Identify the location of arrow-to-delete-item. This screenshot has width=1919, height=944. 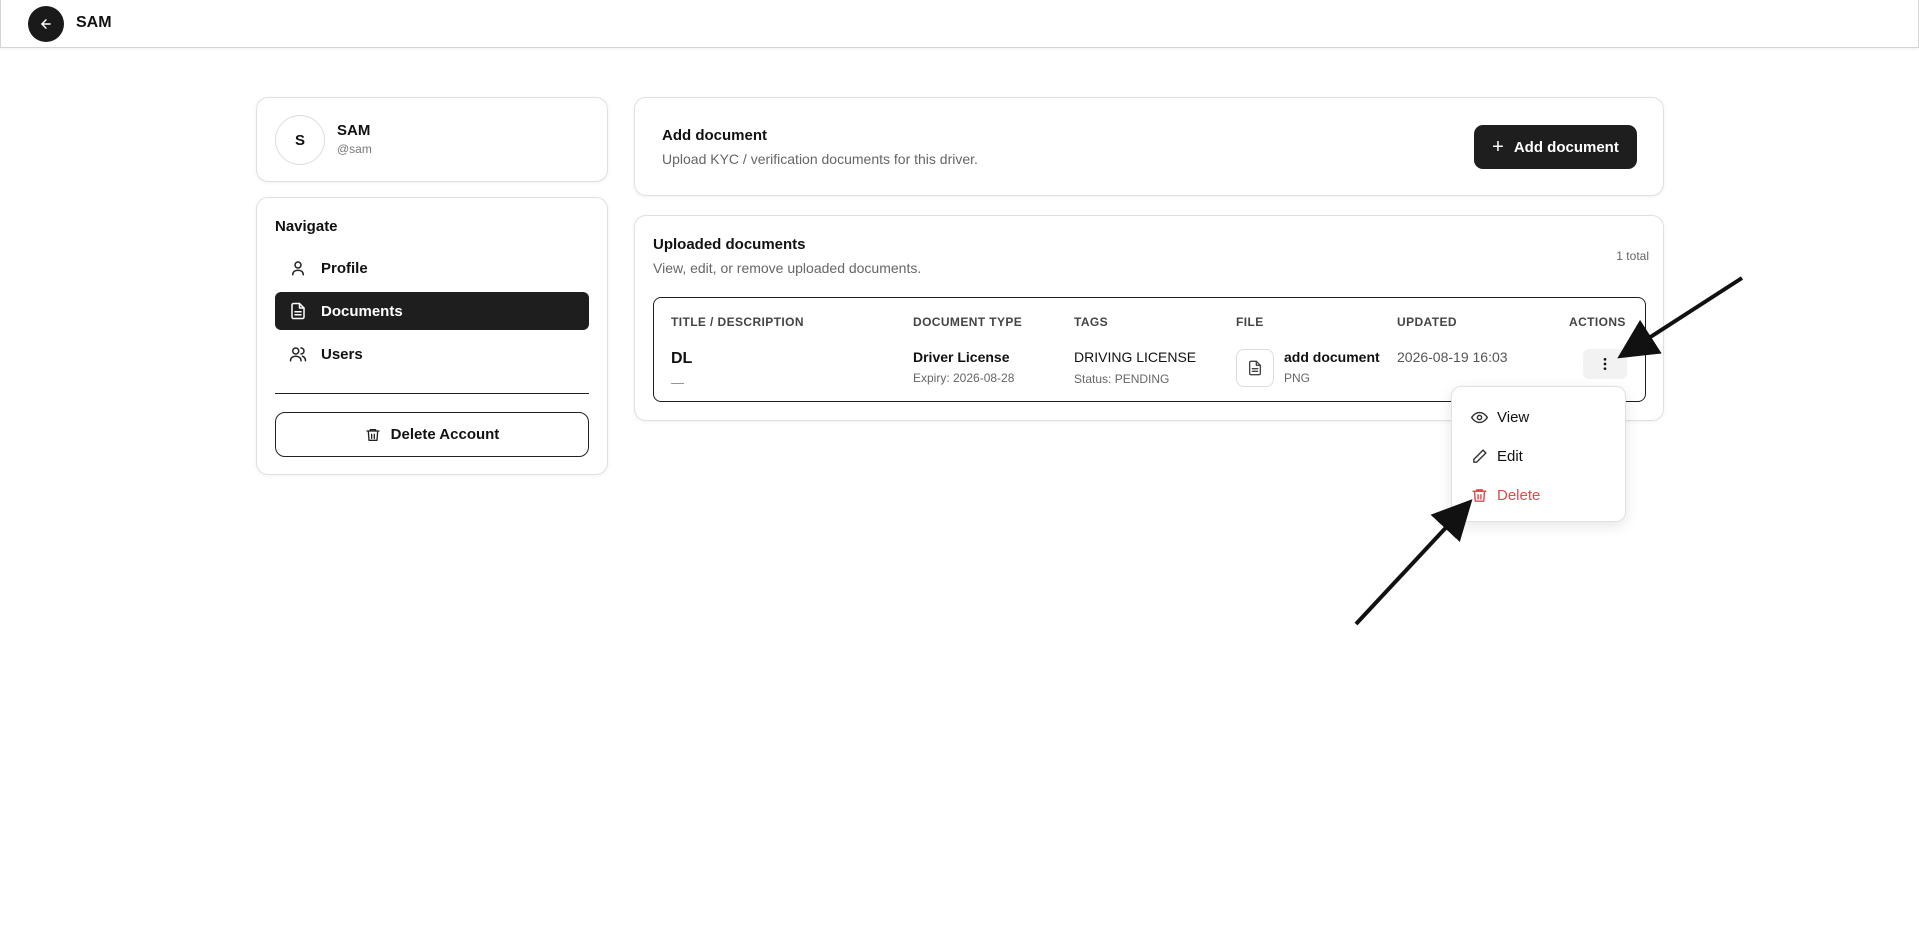
(1413, 562).